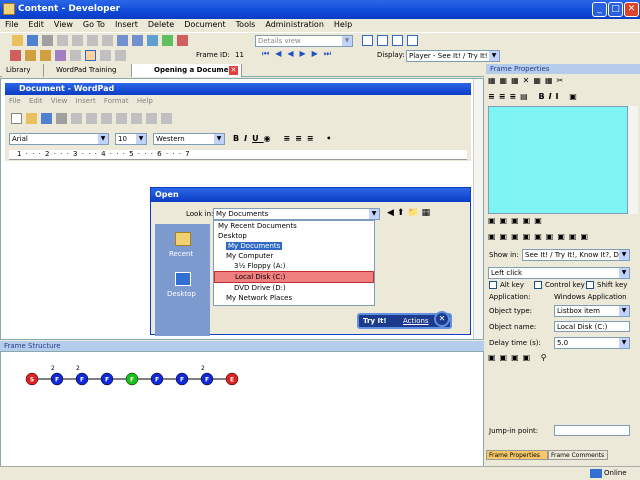 The image size is (640, 480). Describe the element at coordinates (246, 24) in the screenshot. I see `menu-tools: Tools` at that location.